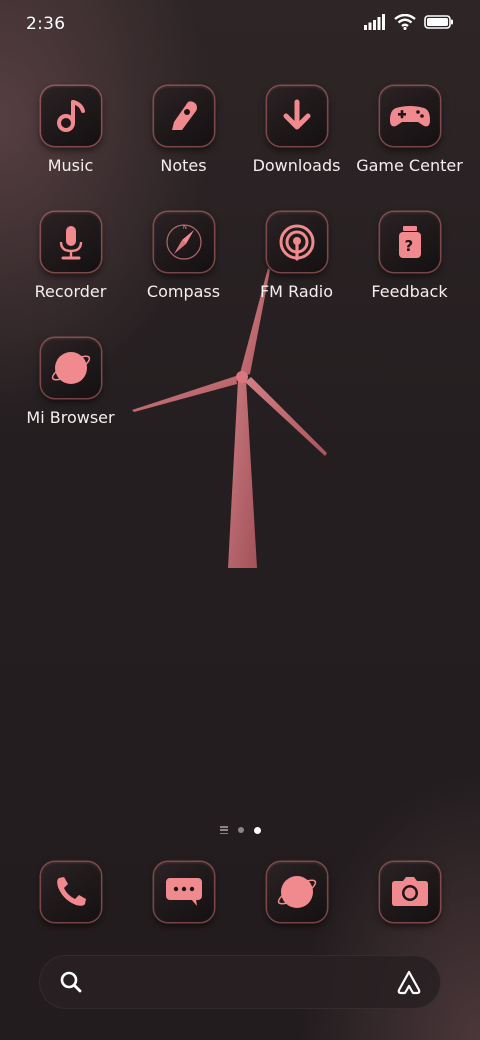 This screenshot has width=480, height=1040. I want to click on battery-icon, so click(438, 22).